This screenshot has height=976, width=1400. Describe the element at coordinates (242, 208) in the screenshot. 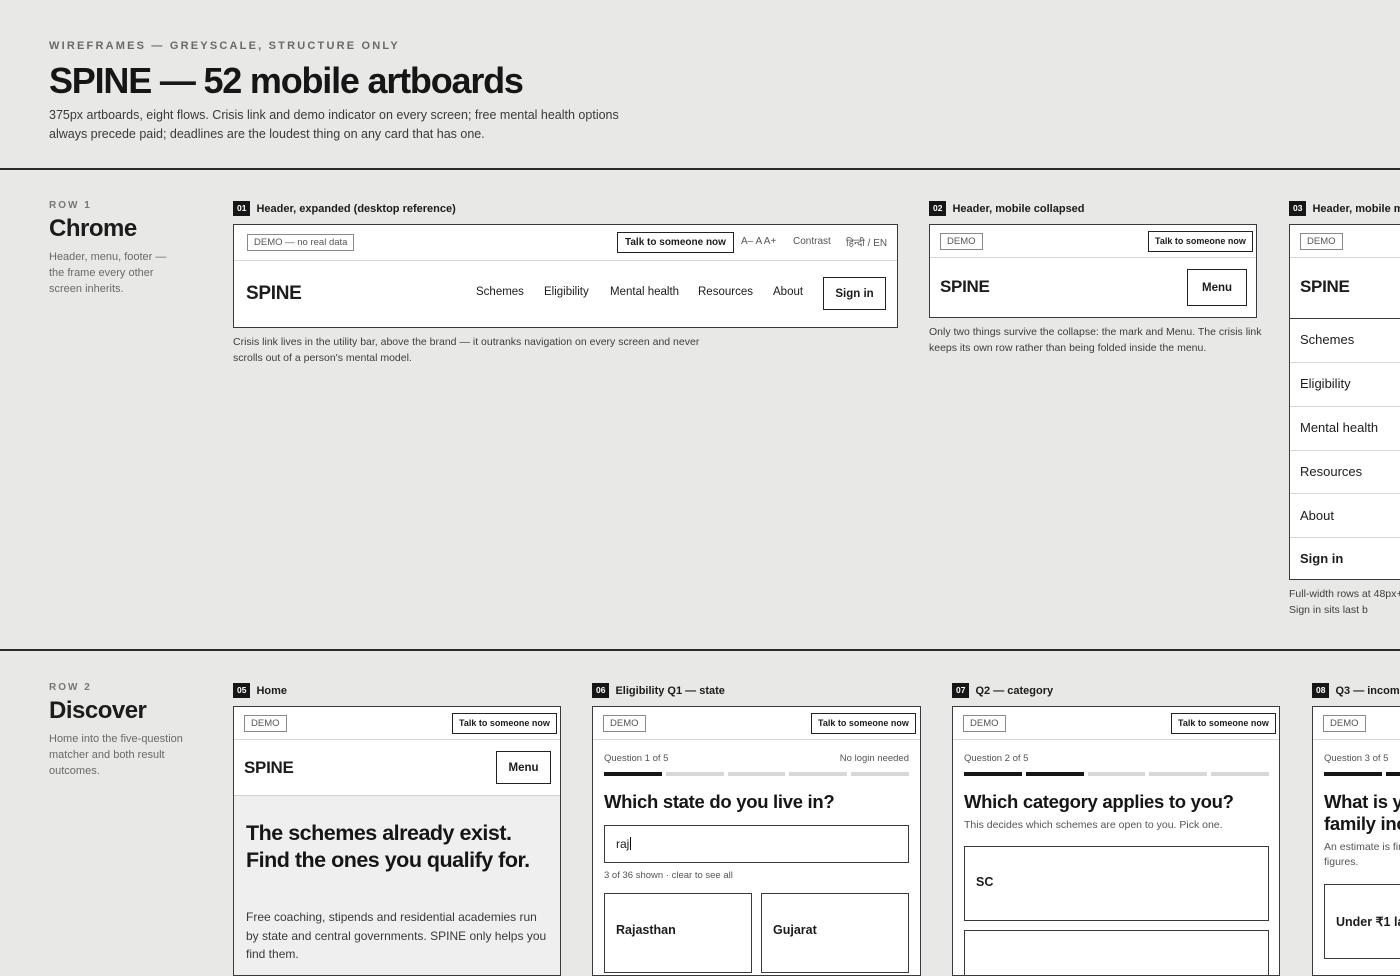

I see `artboard-number: 01` at that location.